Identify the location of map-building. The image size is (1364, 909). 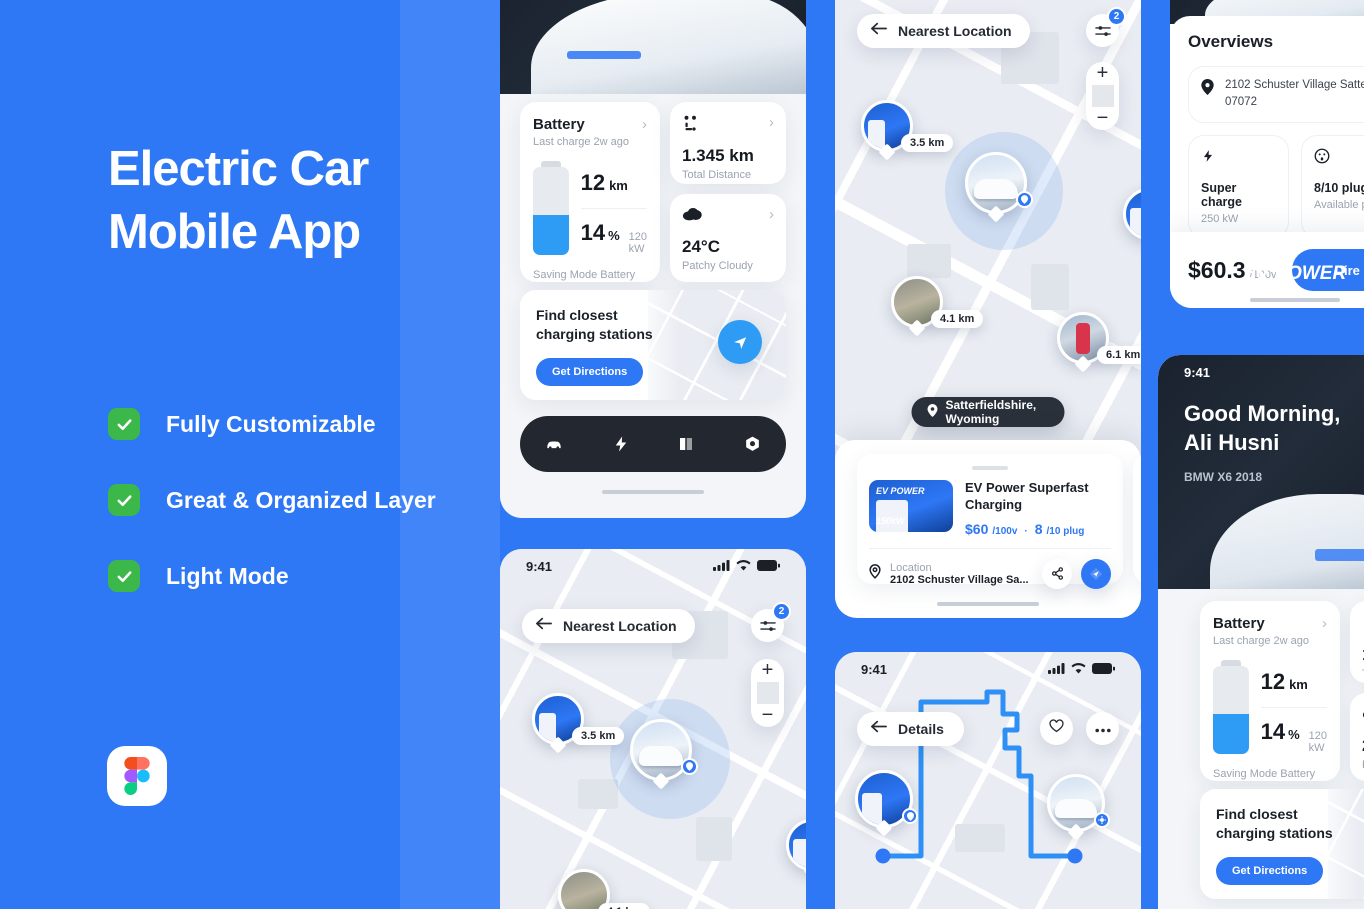
(598, 794).